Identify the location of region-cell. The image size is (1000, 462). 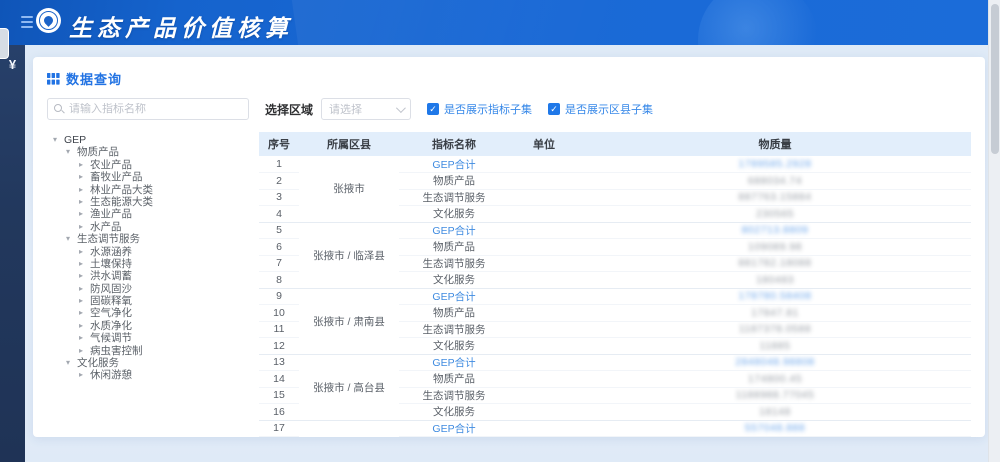
(349, 428).